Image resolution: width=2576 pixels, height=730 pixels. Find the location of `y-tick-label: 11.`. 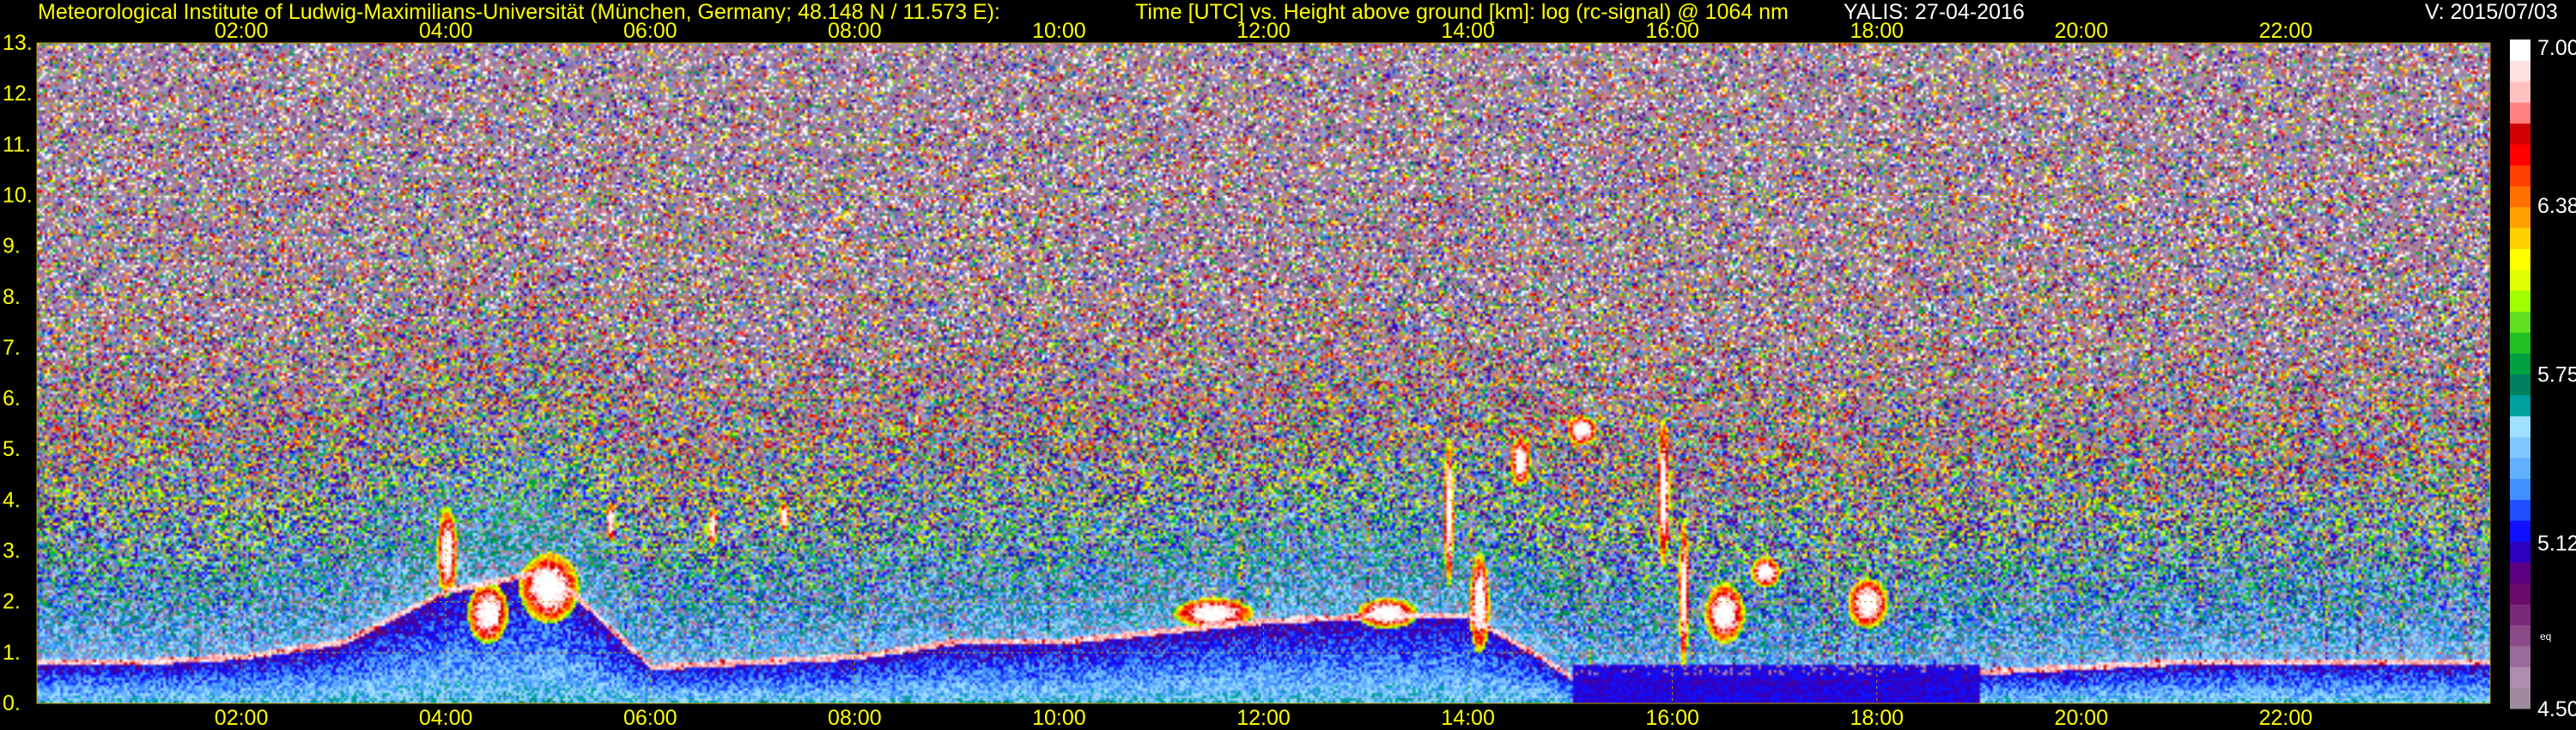

y-tick-label: 11. is located at coordinates (17, 144).